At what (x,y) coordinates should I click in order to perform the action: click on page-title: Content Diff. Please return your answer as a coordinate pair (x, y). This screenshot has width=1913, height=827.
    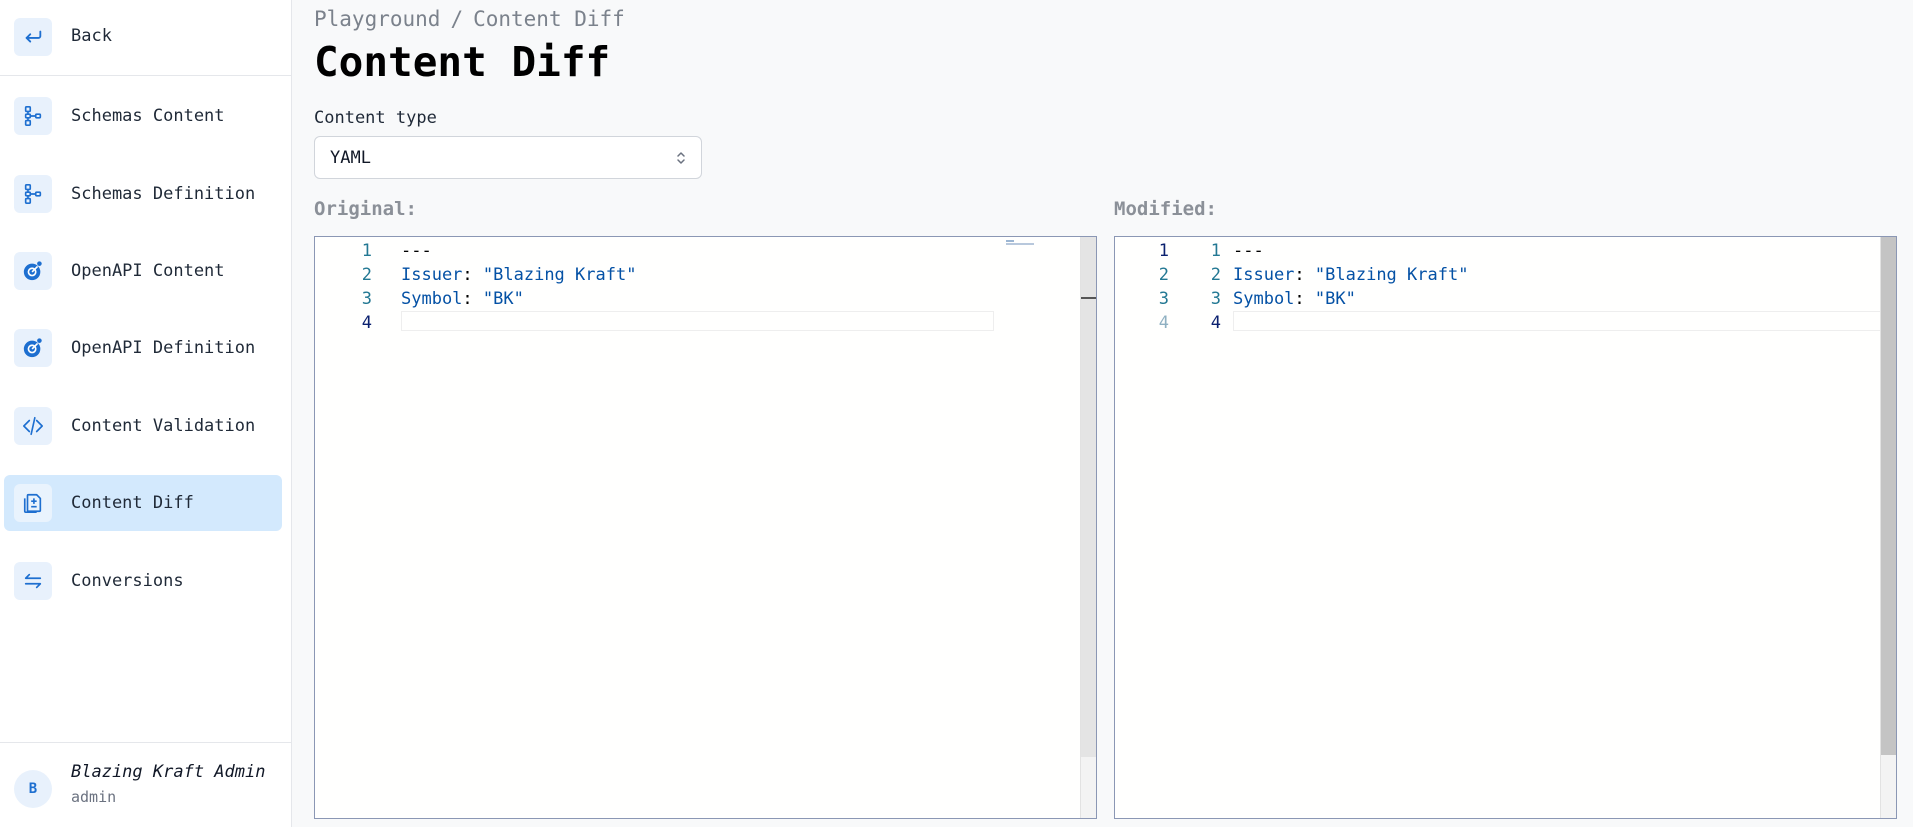
    Looking at the image, I should click on (462, 62).